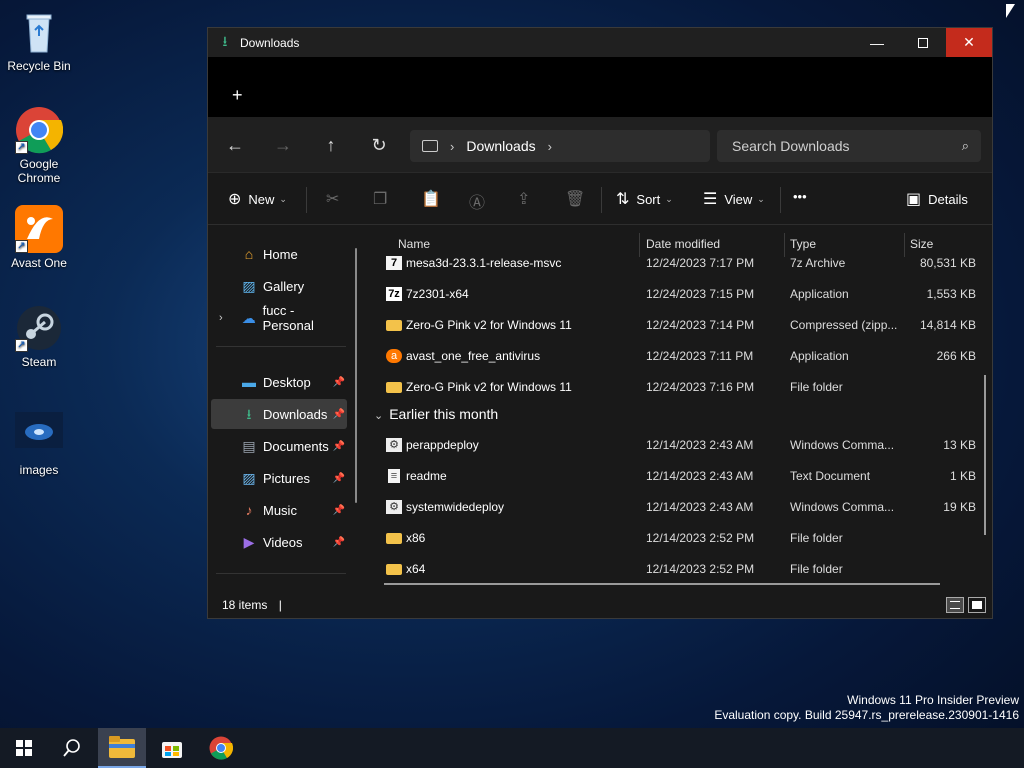 Image resolution: width=1024 pixels, height=768 pixels. Describe the element at coordinates (955, 605) in the screenshot. I see `details-view-button` at that location.